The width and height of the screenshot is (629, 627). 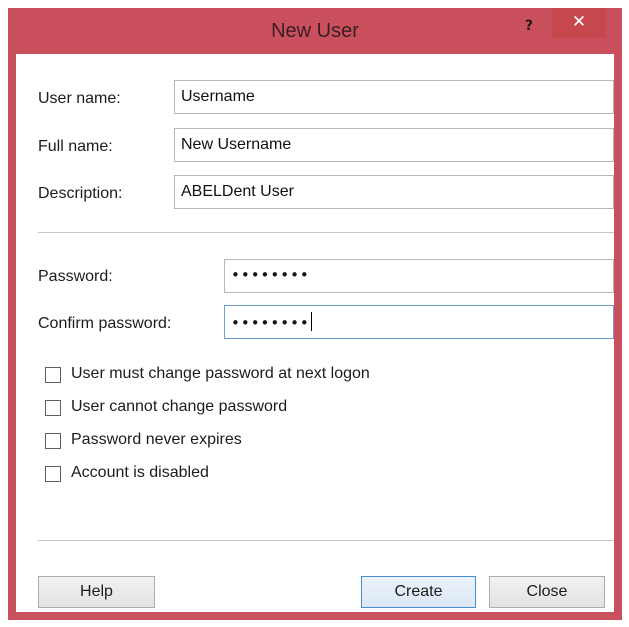 I want to click on cannot-change-password-checkbox, so click(x=53, y=408).